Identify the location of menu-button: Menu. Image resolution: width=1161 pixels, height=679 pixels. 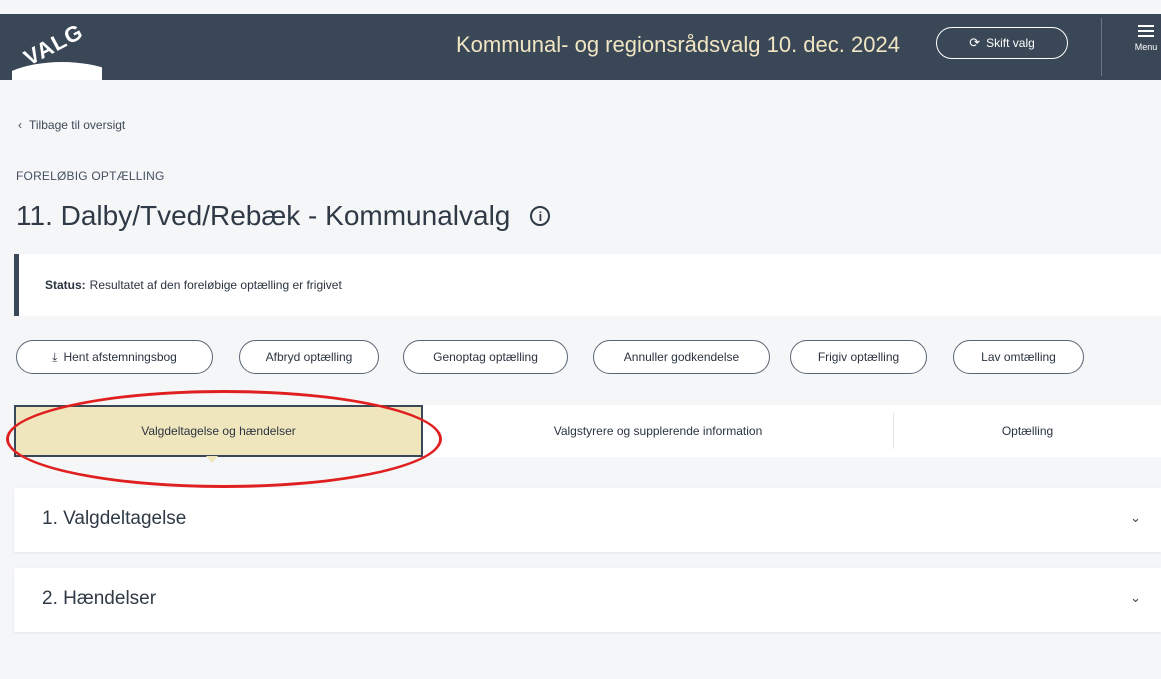
(1146, 47).